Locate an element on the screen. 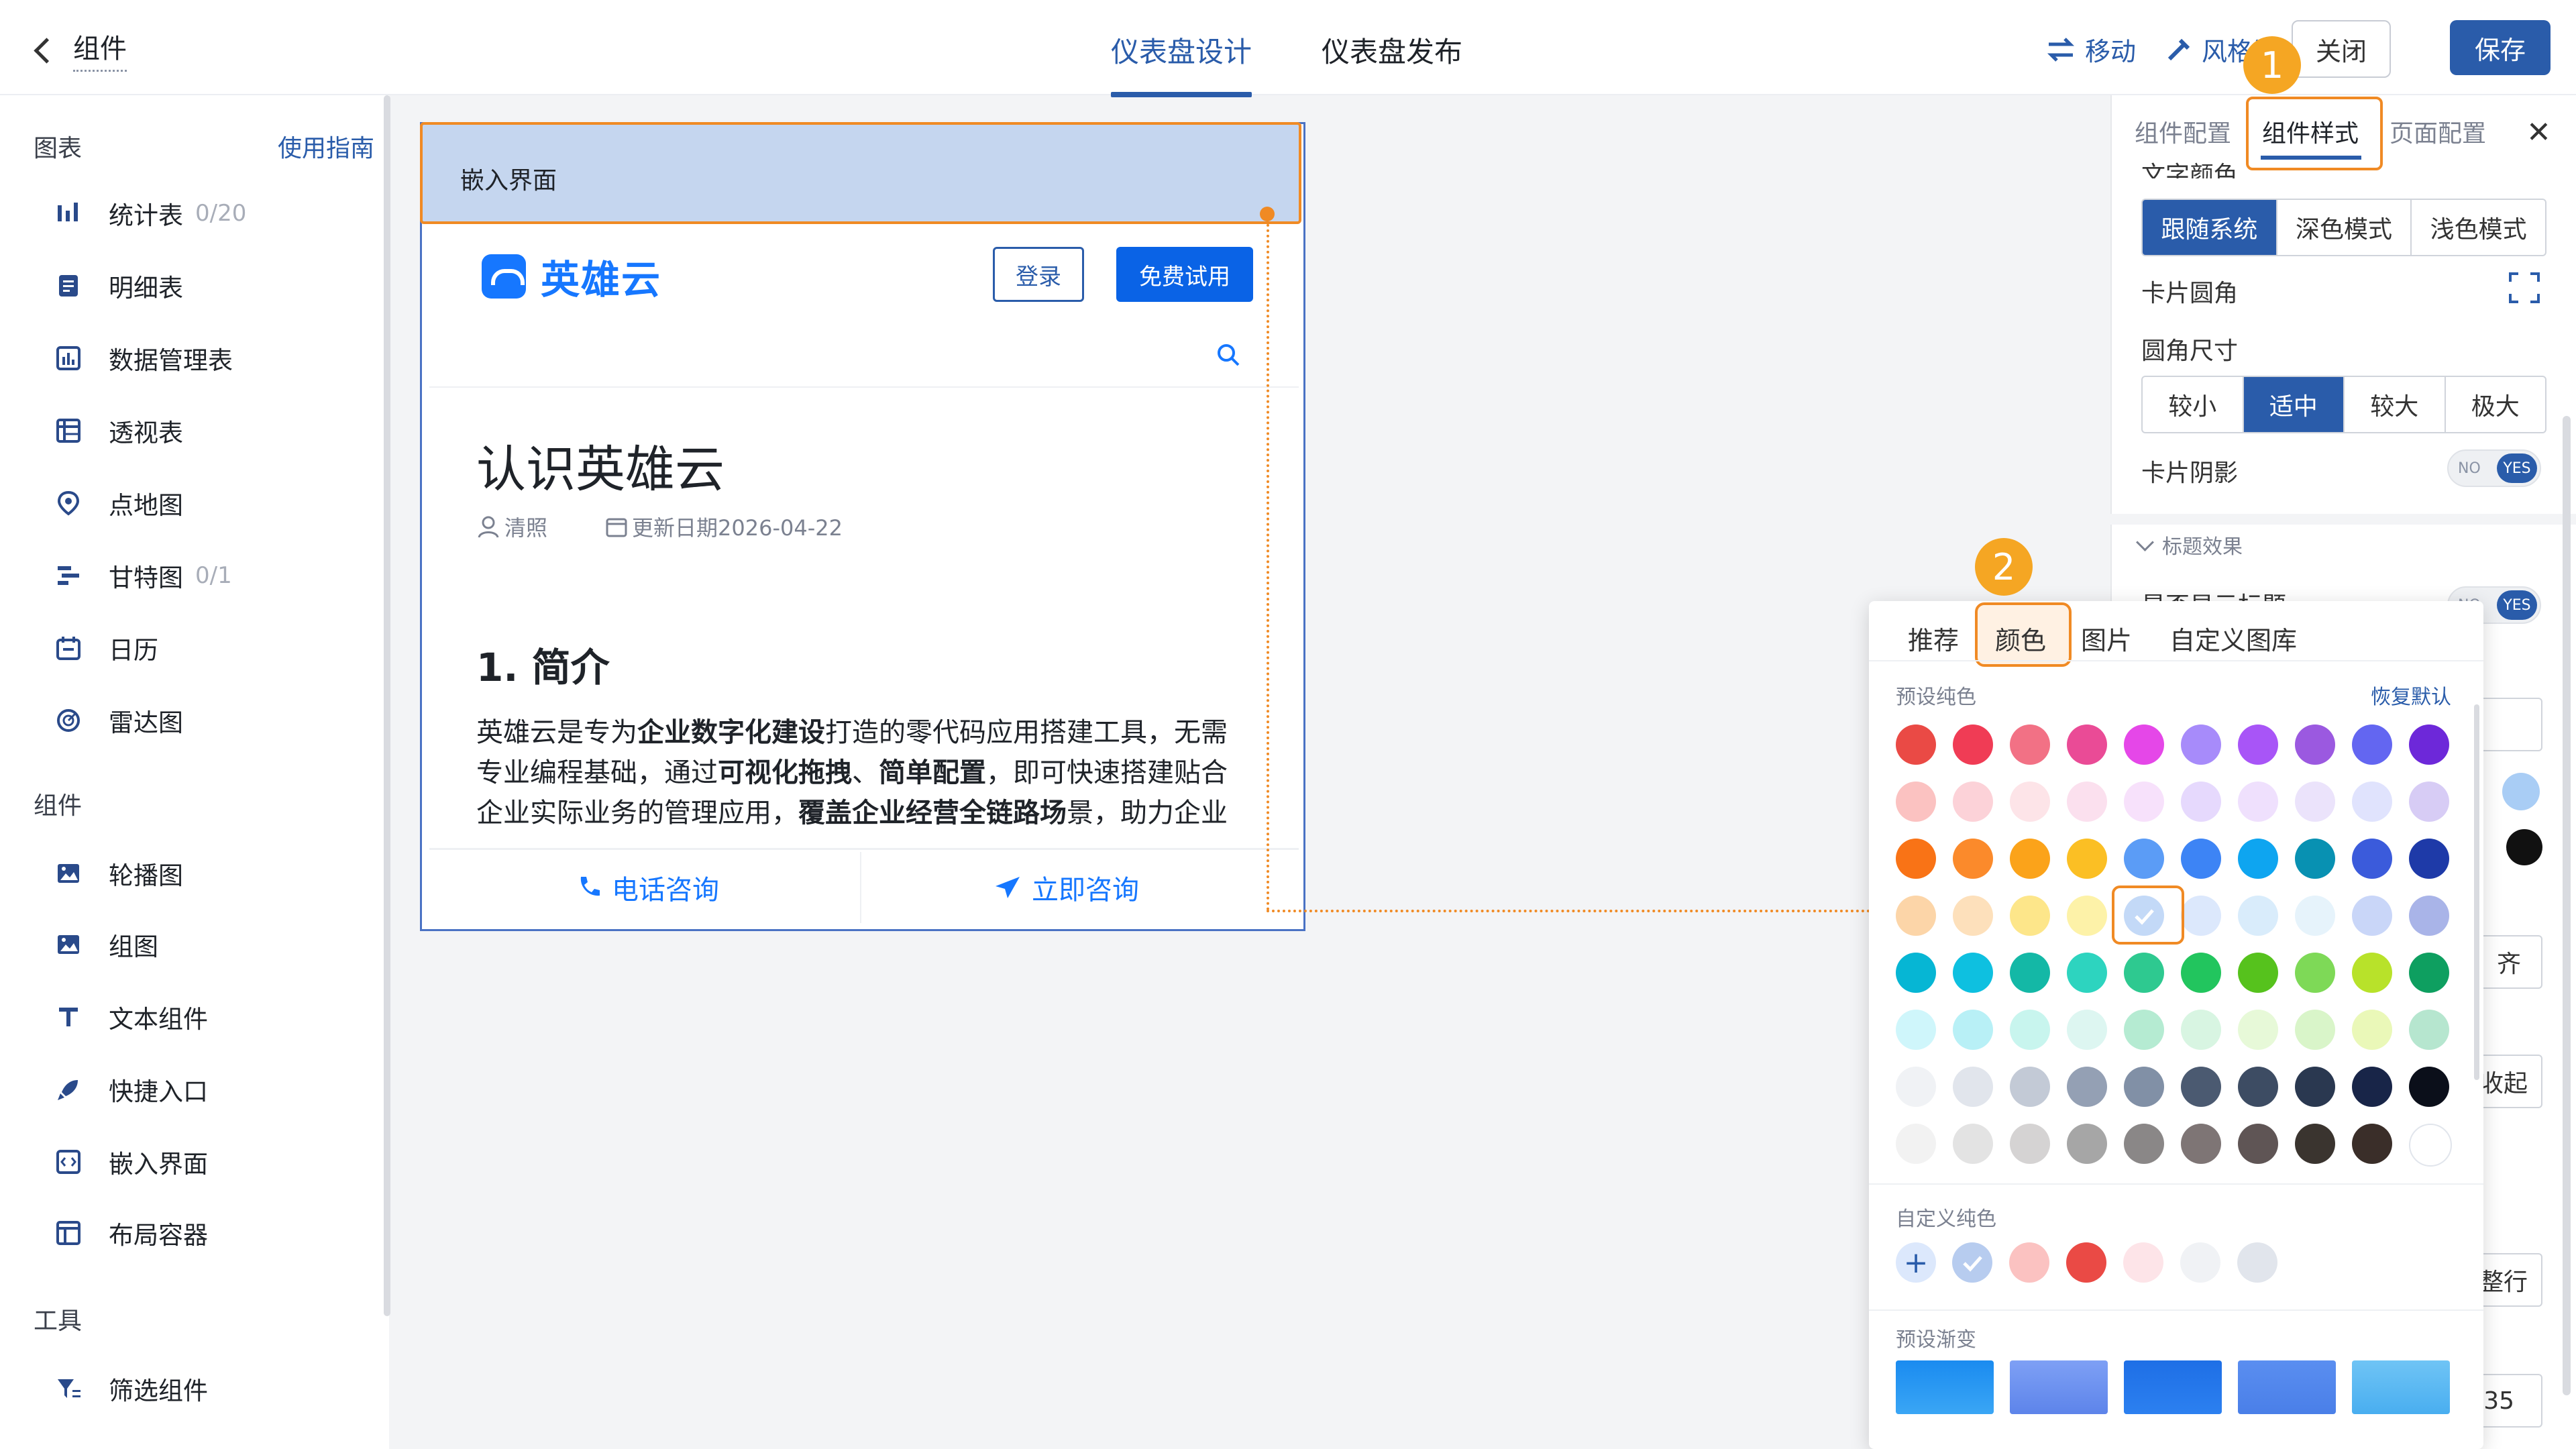 This screenshot has width=2576, height=1449. color-dot-light is located at coordinates (2521, 791).